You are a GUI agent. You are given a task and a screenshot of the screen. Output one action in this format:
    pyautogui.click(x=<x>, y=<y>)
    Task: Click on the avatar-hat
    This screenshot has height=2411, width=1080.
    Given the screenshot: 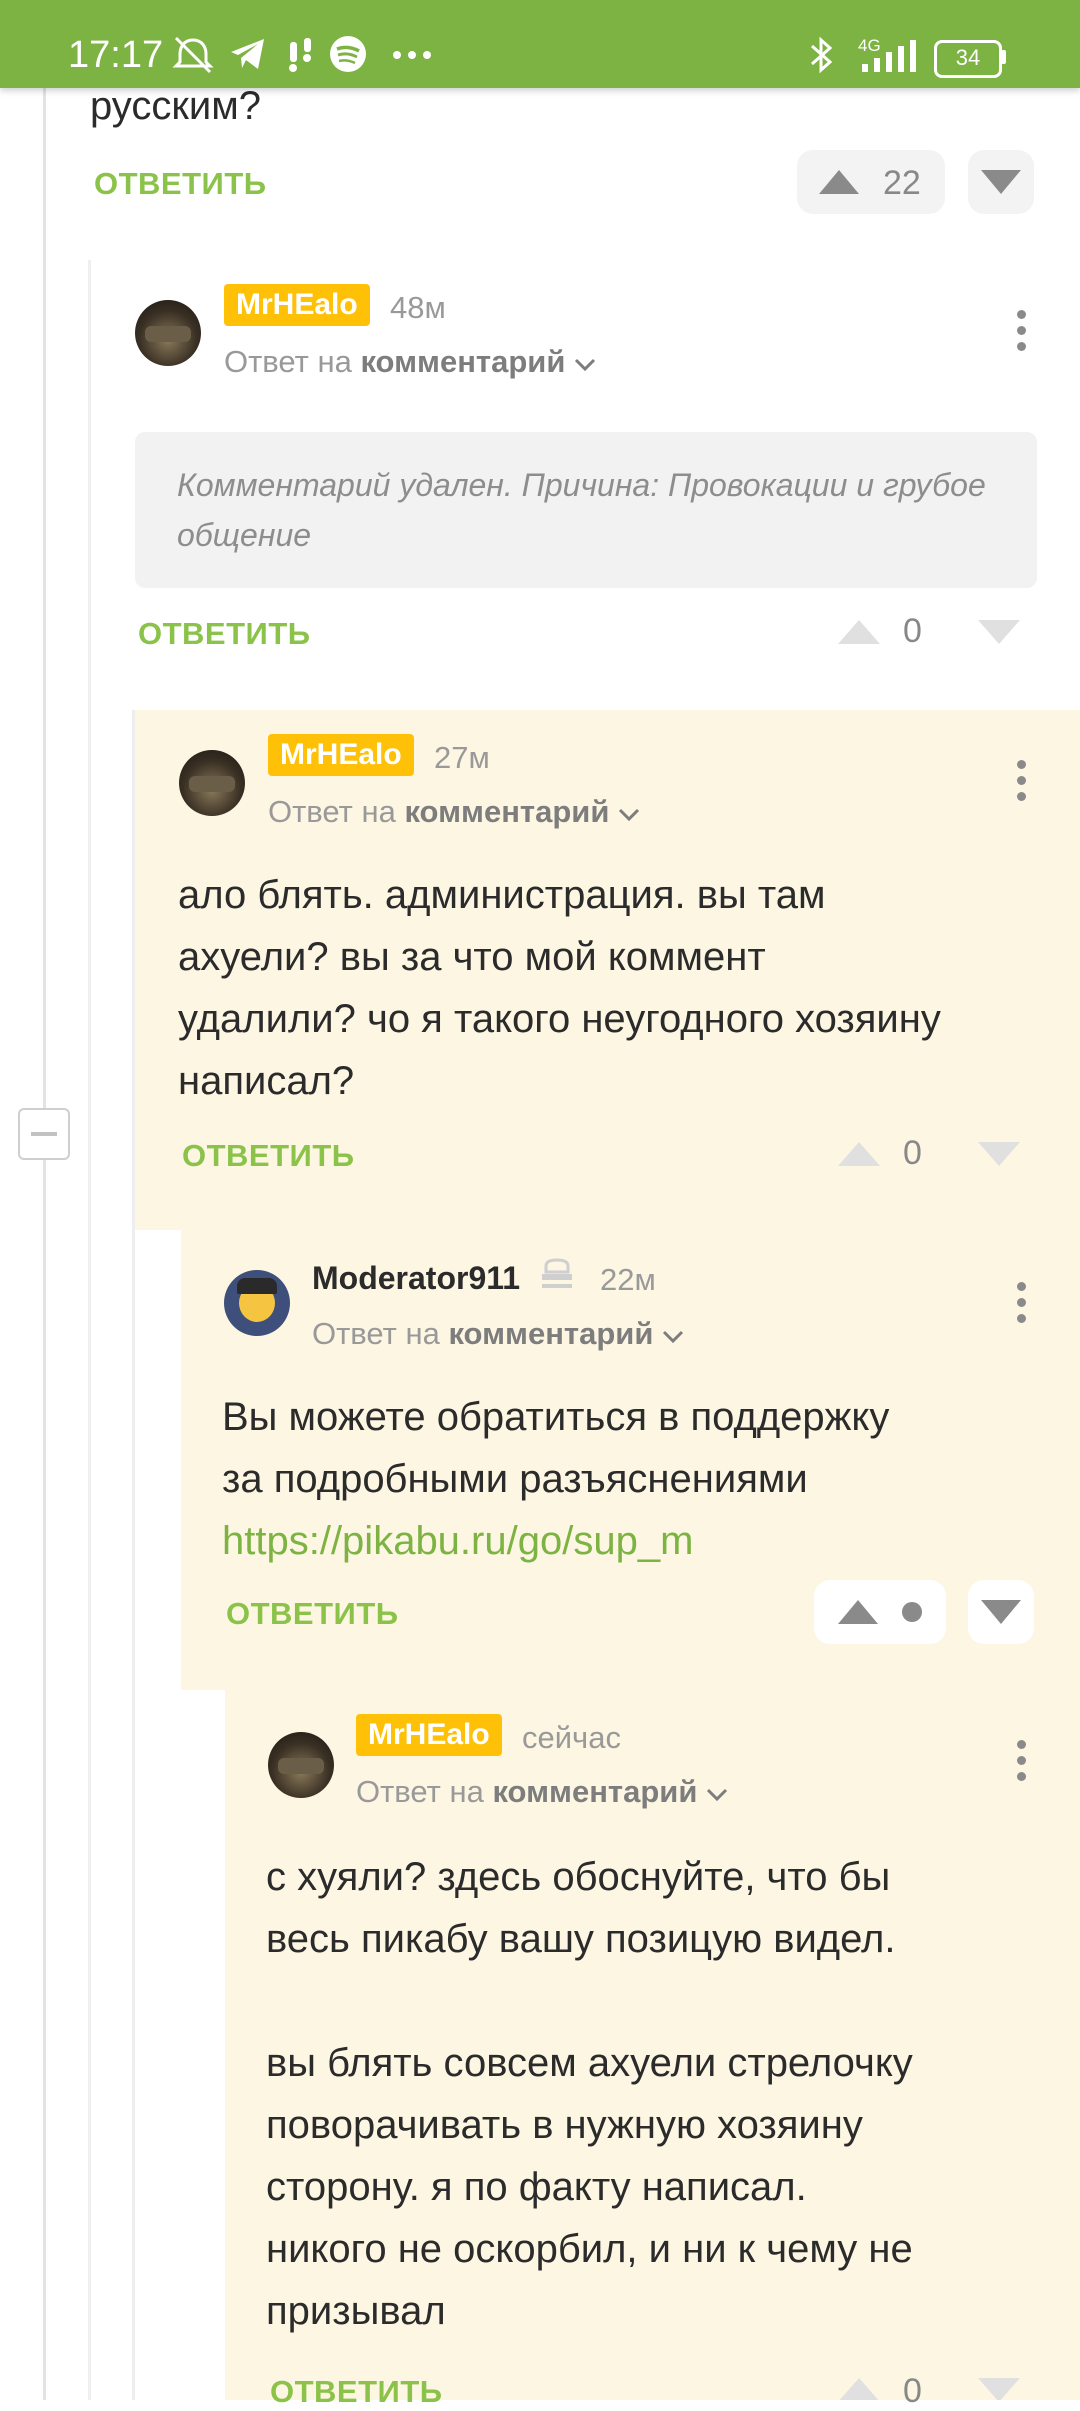 What is the action you would take?
    pyautogui.click(x=257, y=1286)
    